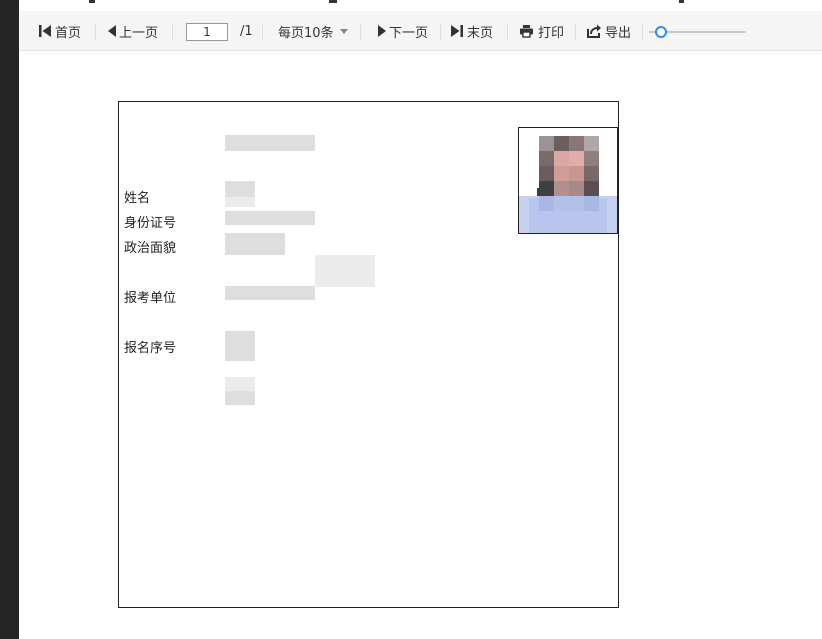 The image size is (822, 639). What do you see at coordinates (270, 293) in the screenshot?
I see `redacted-exam-unit` at bounding box center [270, 293].